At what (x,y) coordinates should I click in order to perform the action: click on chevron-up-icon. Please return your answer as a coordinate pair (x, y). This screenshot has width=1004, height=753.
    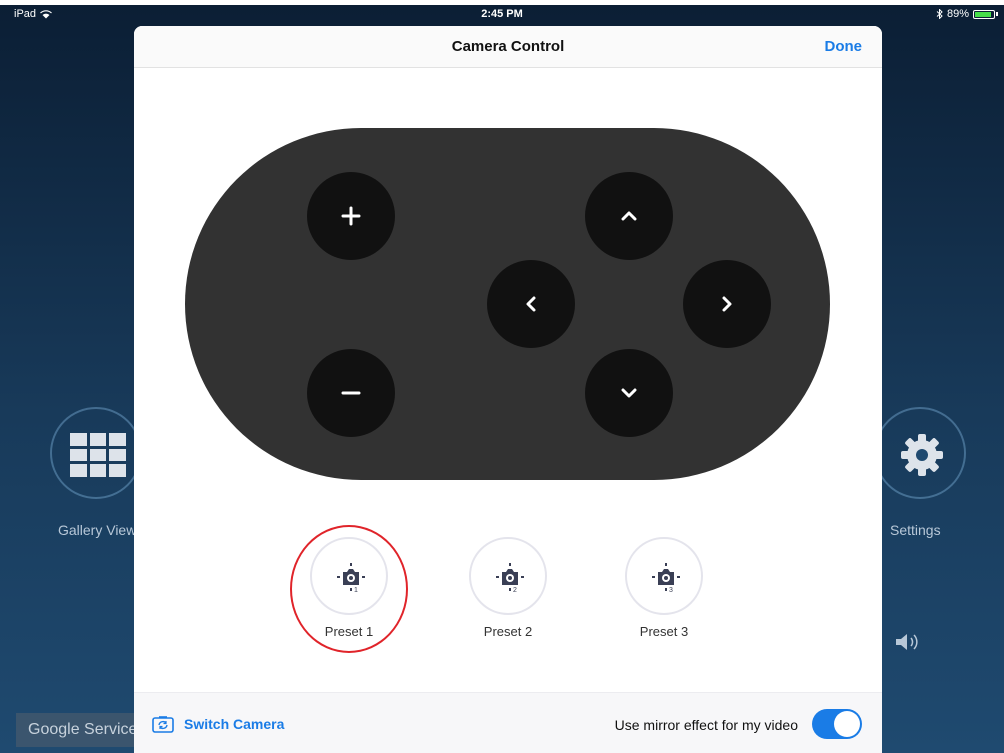
    Looking at the image, I should click on (629, 216).